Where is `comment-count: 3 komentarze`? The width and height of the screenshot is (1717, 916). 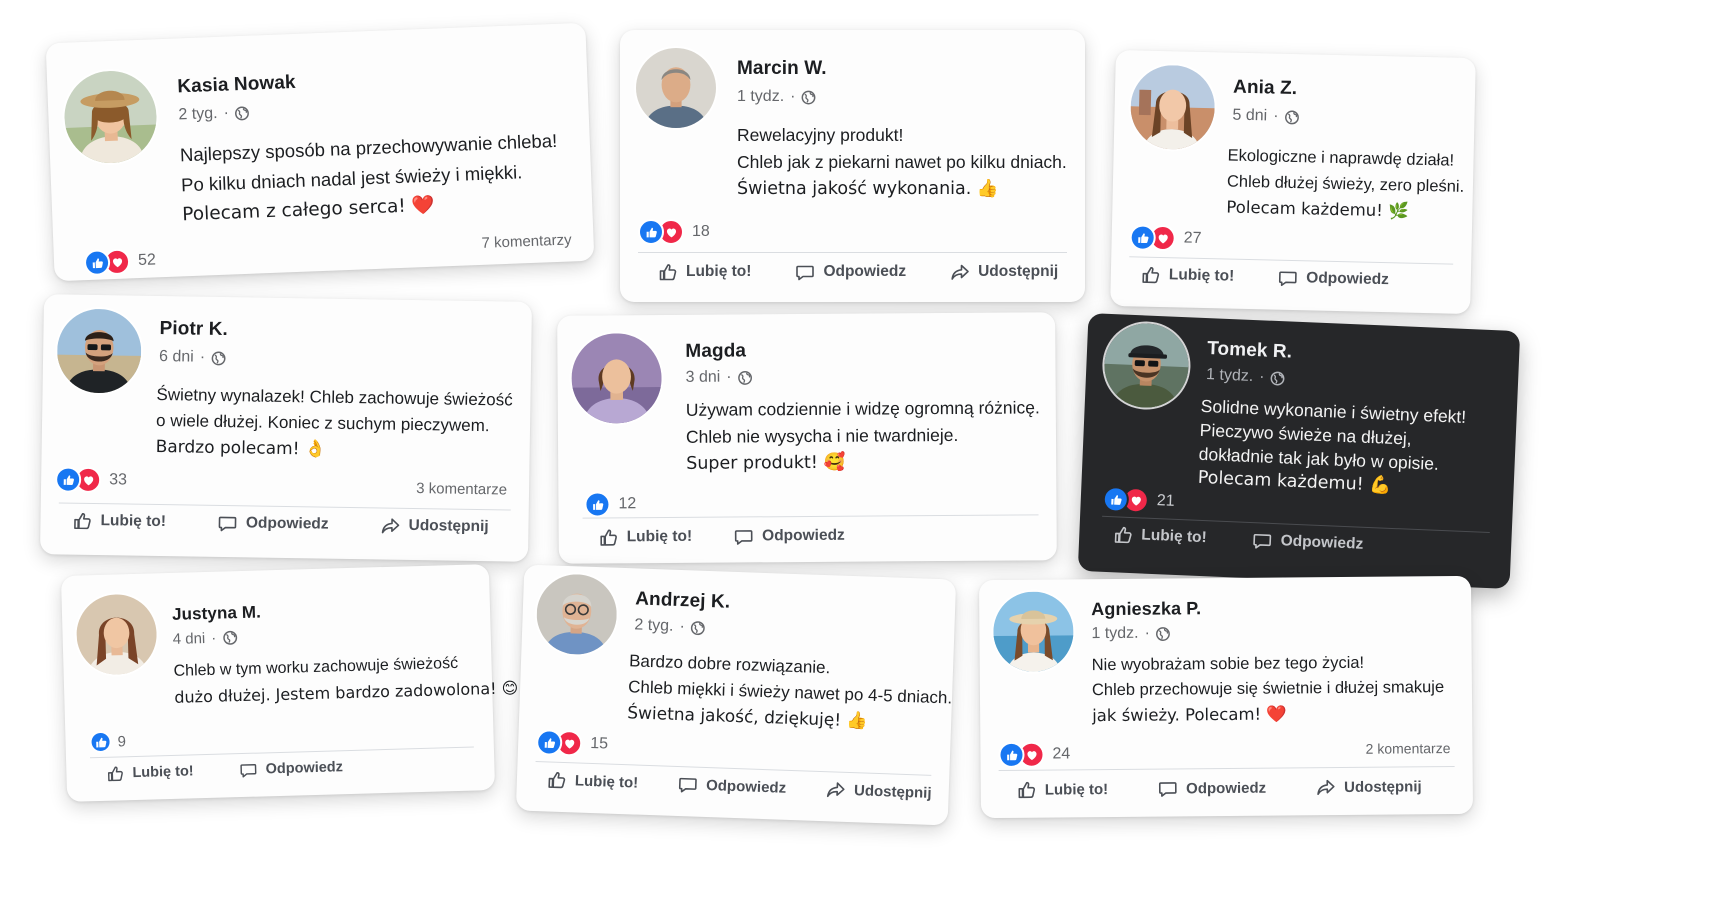 comment-count: 3 komentarze is located at coordinates (461, 489).